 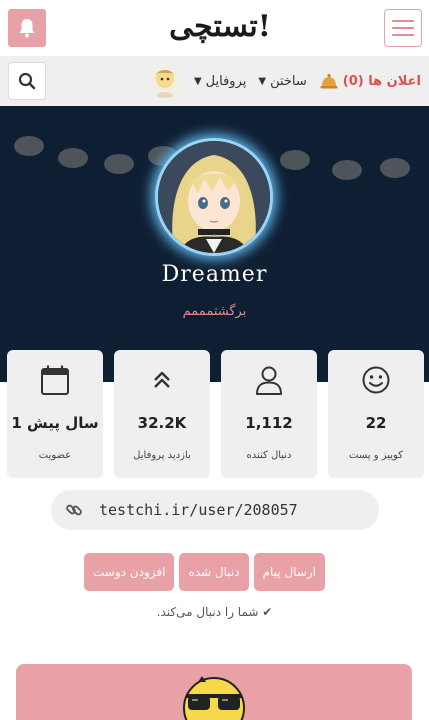 I want to click on profile-bio: برگشتمممم, so click(x=214, y=311).